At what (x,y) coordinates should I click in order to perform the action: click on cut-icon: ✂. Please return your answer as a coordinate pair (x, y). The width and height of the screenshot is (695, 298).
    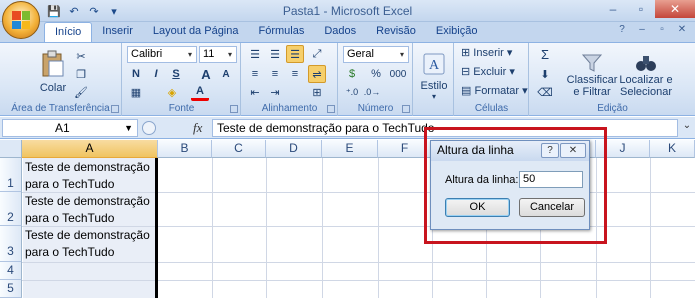
    Looking at the image, I should click on (81, 56).